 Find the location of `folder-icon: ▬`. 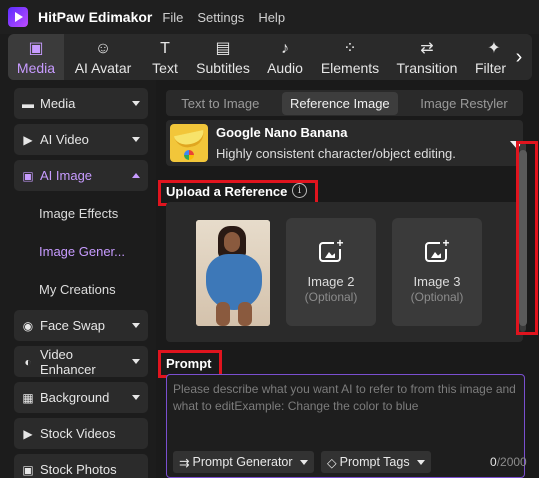

folder-icon: ▬ is located at coordinates (28, 103).